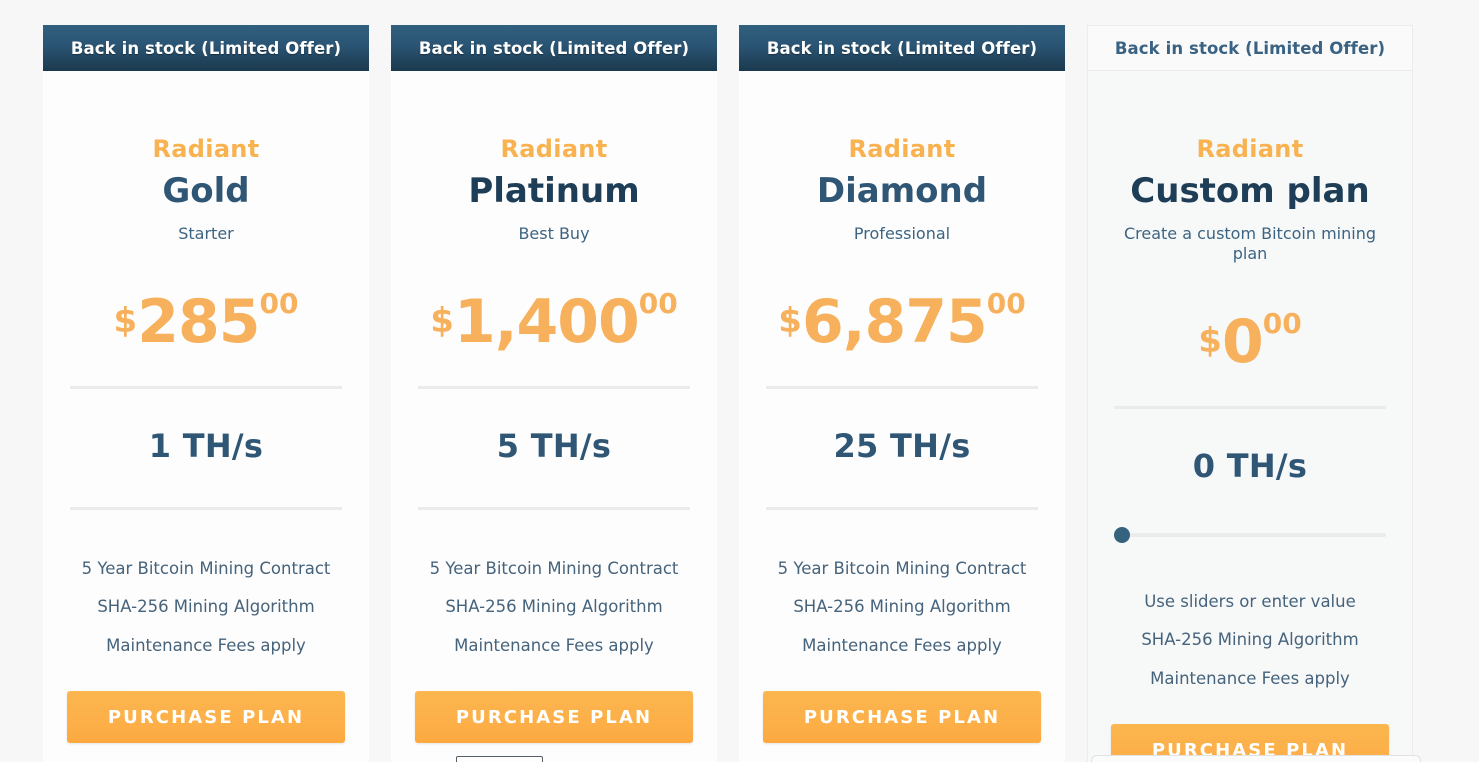  I want to click on plan-price: $ 6,875 00, so click(901, 319).